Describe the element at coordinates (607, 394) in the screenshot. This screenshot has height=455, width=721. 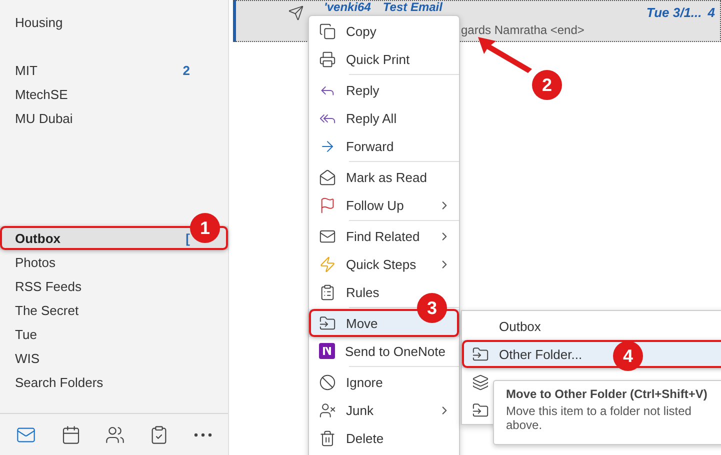
I see `tooltip-title: Move to Other Folder (Ctrl+Shift+V)` at that location.